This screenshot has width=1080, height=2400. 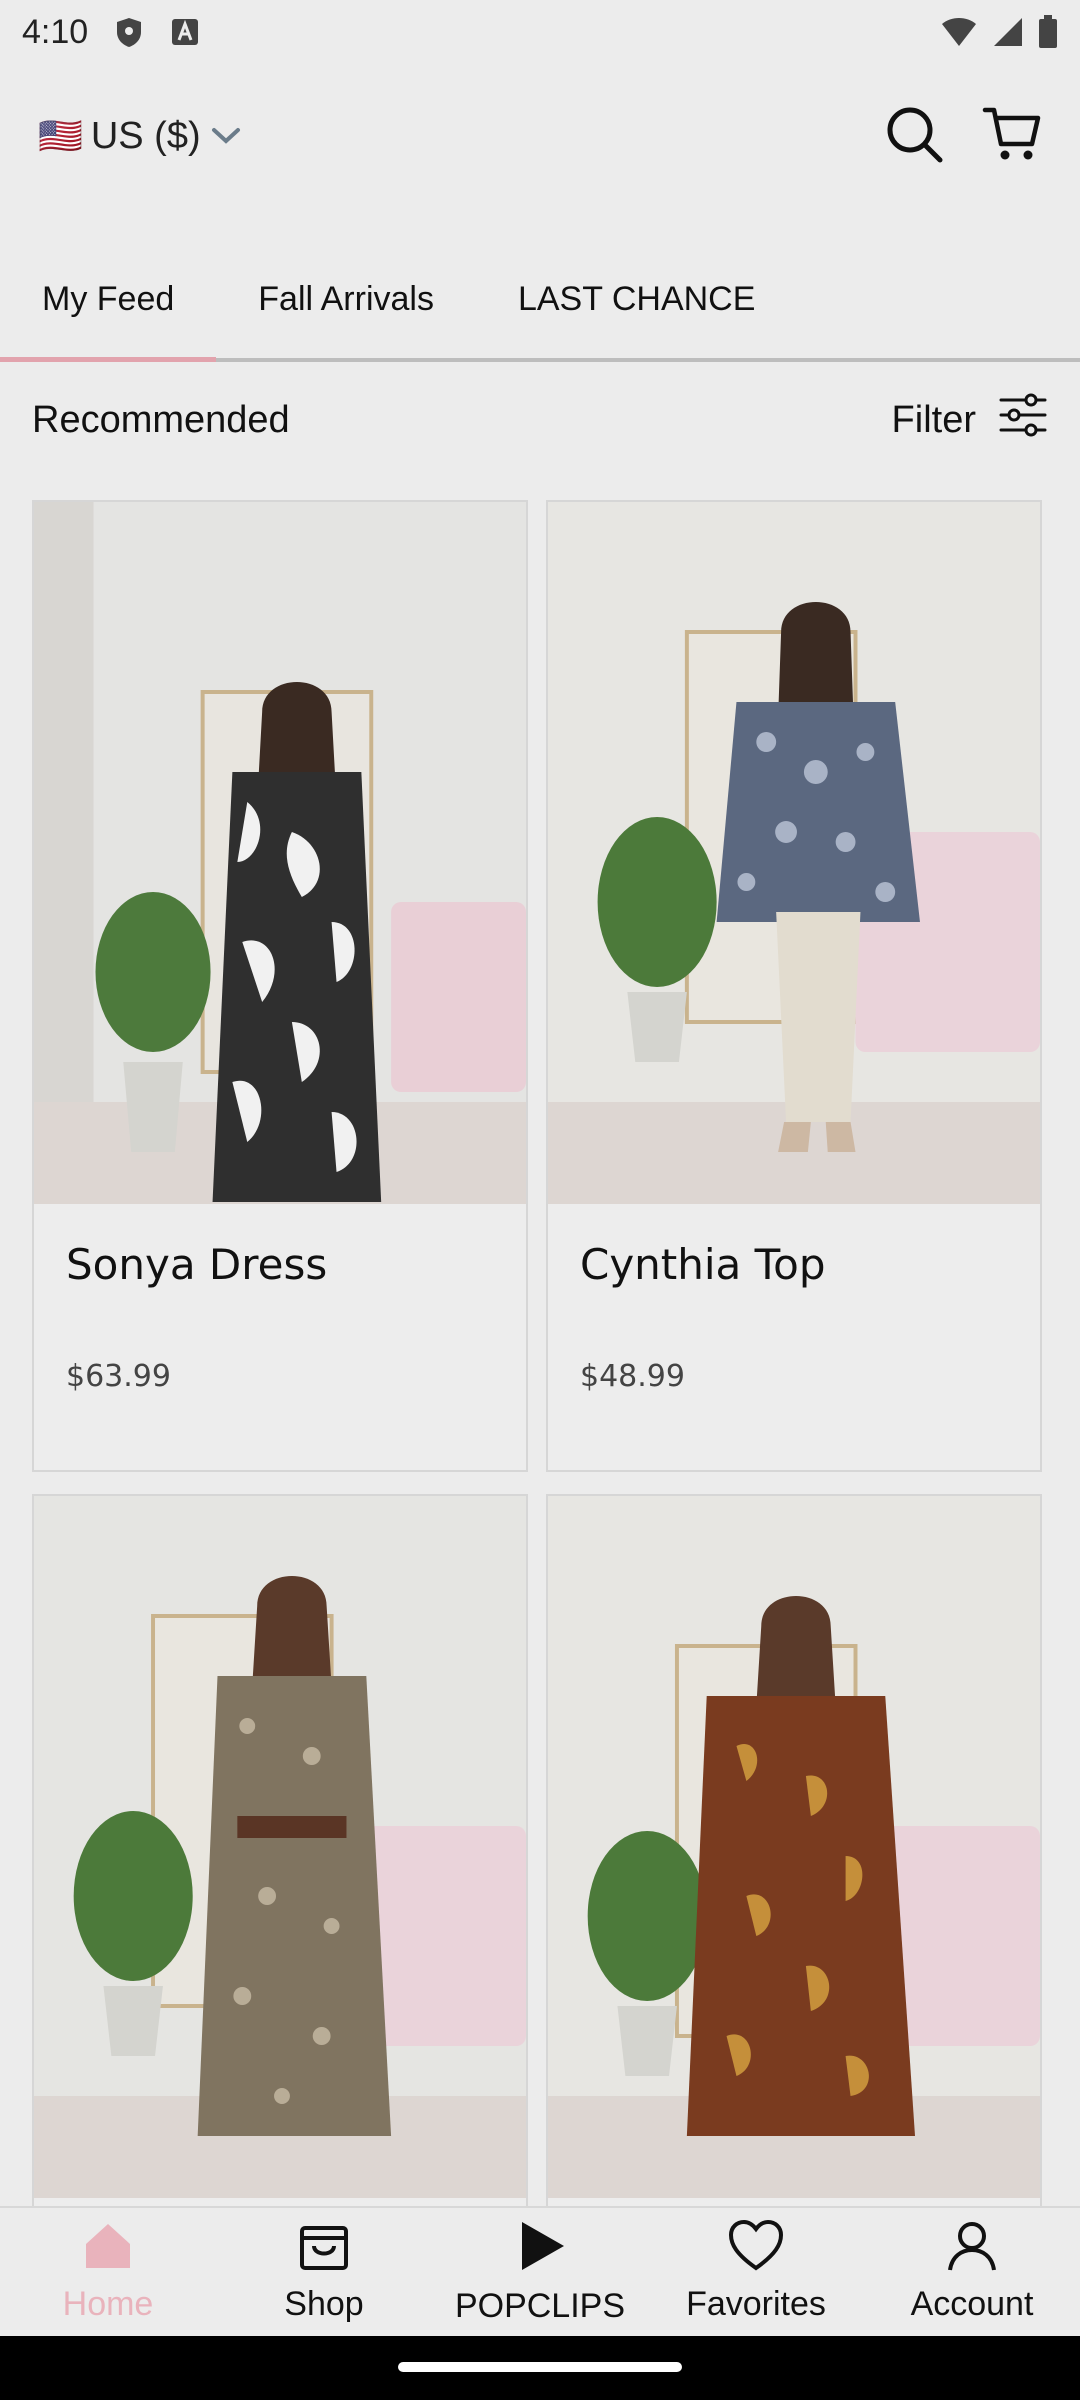 I want to click on category-tabs: My Feed Fall Arrivals LAST CHANCE, so click(x=540, y=301).